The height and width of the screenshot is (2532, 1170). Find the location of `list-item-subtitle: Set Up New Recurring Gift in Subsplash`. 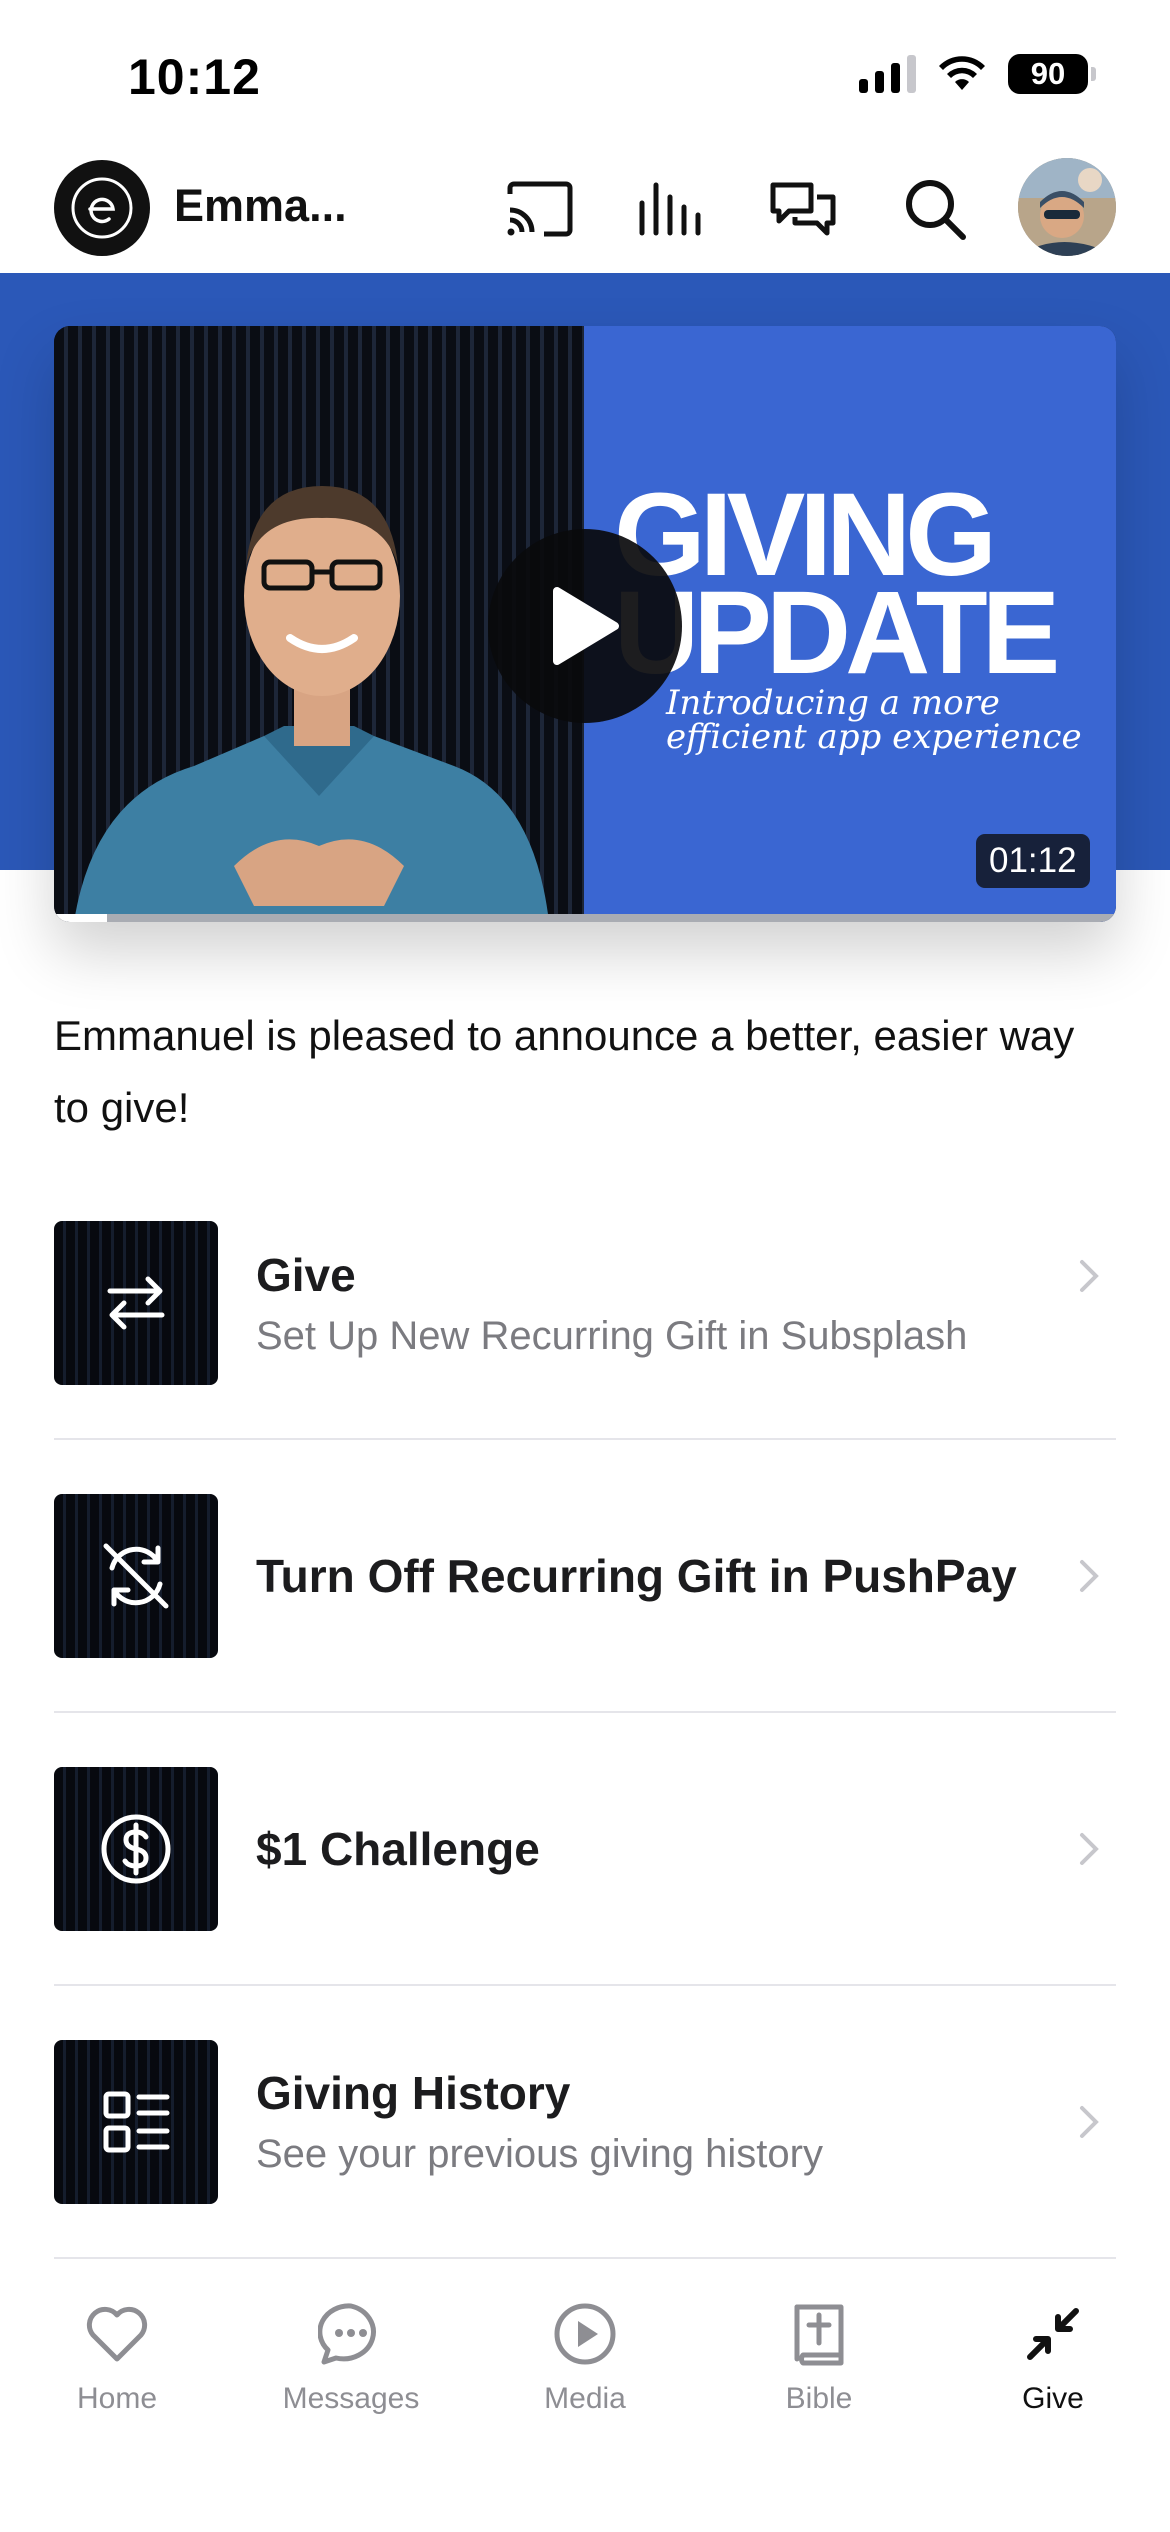

list-item-subtitle: Set Up New Recurring Gift in Subsplash is located at coordinates (612, 1335).